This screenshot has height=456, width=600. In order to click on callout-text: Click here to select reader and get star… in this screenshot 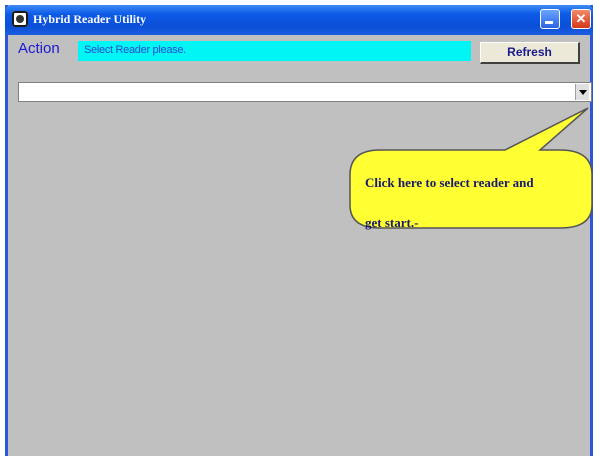, I will do `click(472, 203)`.